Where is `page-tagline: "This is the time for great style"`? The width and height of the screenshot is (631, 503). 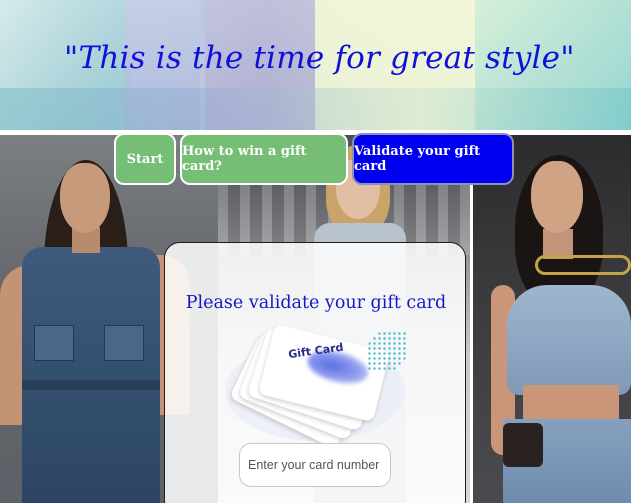 page-tagline: "This is the time for great style" is located at coordinates (319, 58).